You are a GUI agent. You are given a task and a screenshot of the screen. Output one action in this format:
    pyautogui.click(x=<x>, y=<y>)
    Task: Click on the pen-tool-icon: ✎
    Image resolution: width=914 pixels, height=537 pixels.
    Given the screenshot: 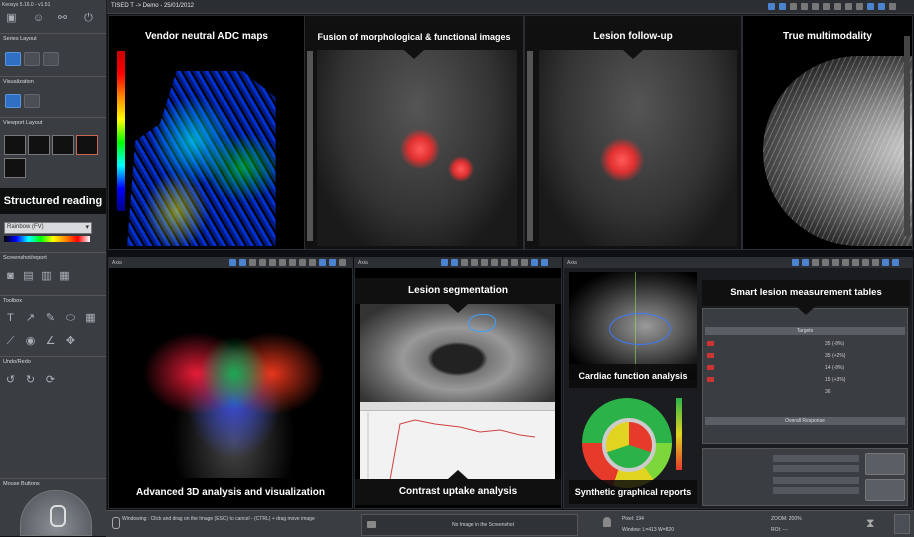 What is the action you would take?
    pyautogui.click(x=50, y=318)
    